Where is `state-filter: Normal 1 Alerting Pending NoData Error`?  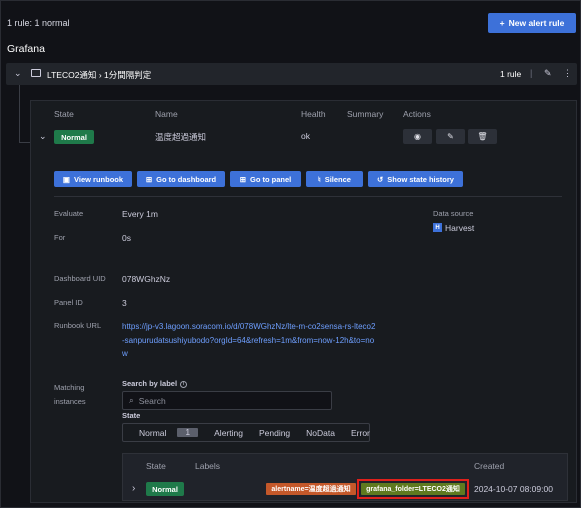
state-filter: Normal 1 Alerting Pending NoData Error is located at coordinates (246, 432).